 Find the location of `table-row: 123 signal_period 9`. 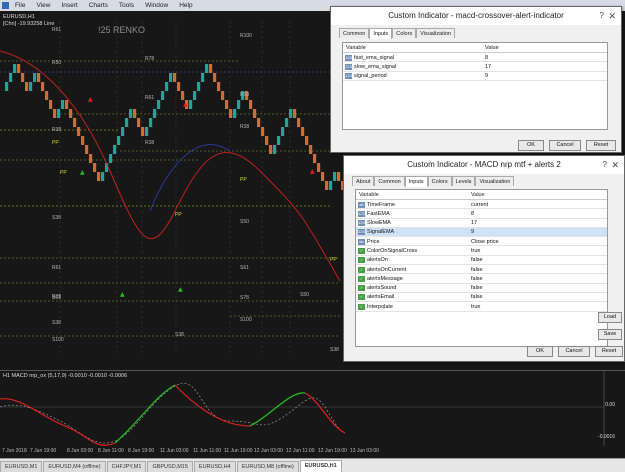

table-row: 123 signal_period 9 is located at coordinates (475, 76).